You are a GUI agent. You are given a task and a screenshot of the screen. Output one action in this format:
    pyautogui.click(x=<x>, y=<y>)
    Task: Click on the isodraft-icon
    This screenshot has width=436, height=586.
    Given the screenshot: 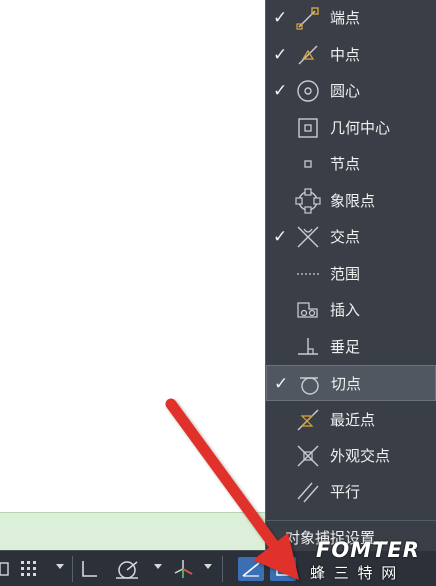 What is the action you would take?
    pyautogui.click(x=183, y=569)
    